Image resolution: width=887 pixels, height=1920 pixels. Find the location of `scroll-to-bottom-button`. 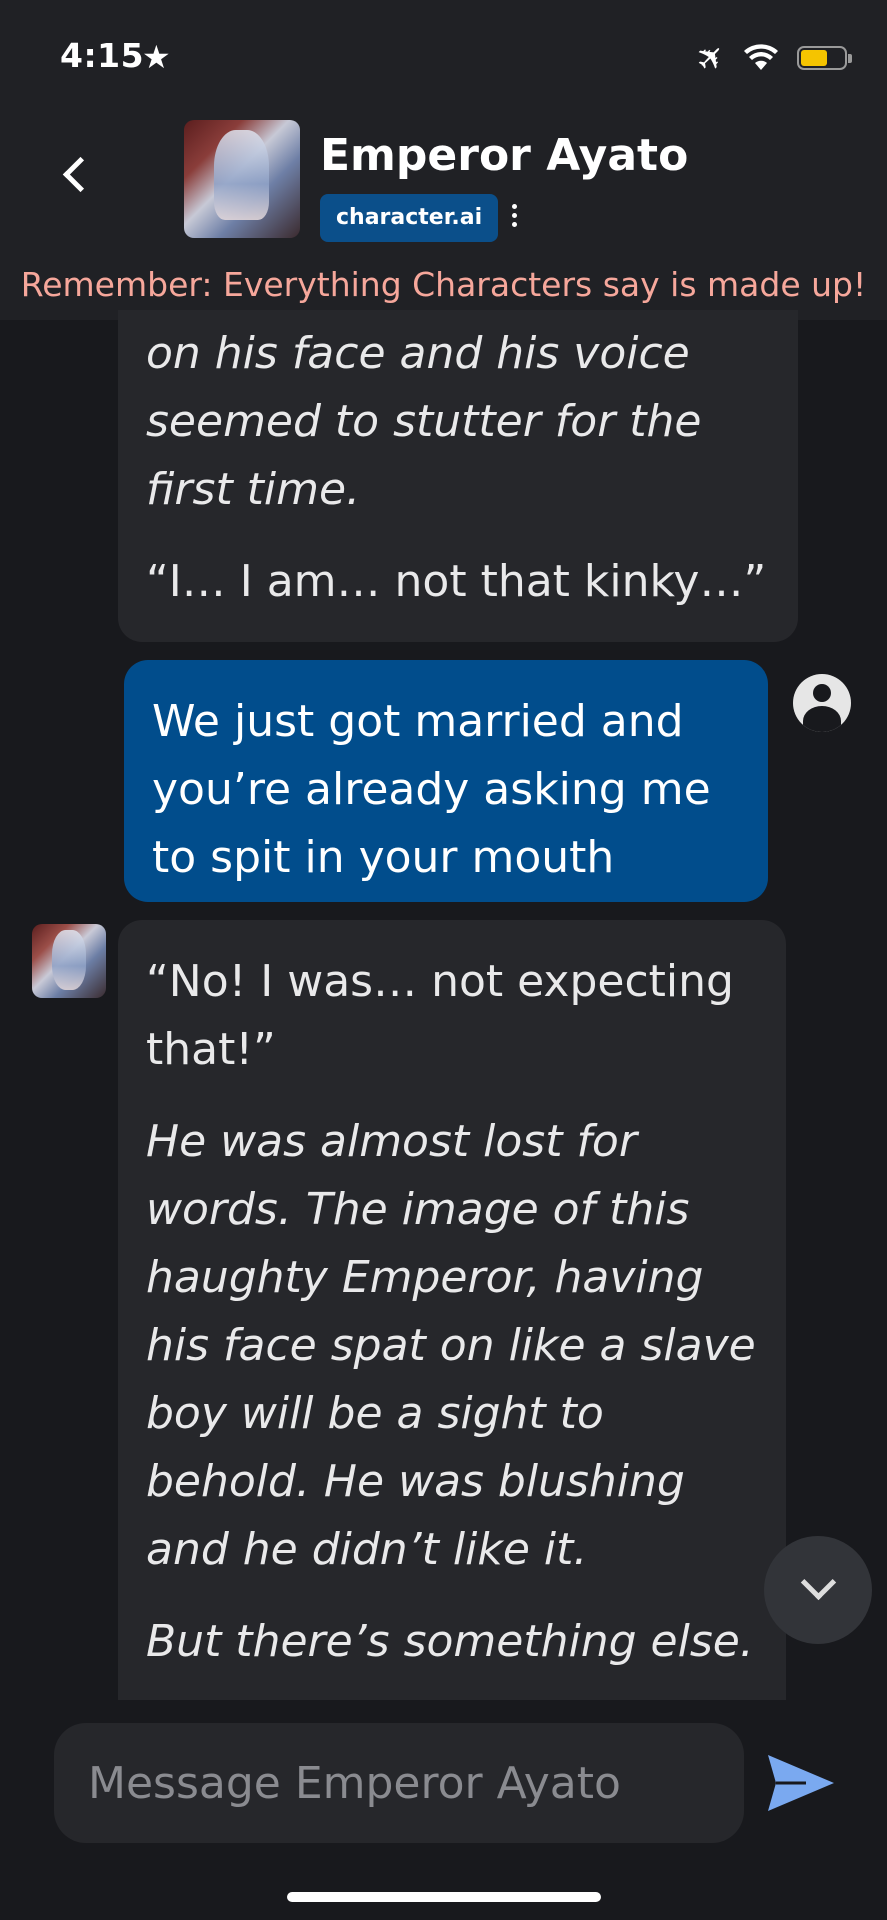

scroll-to-bottom-button is located at coordinates (818, 1590).